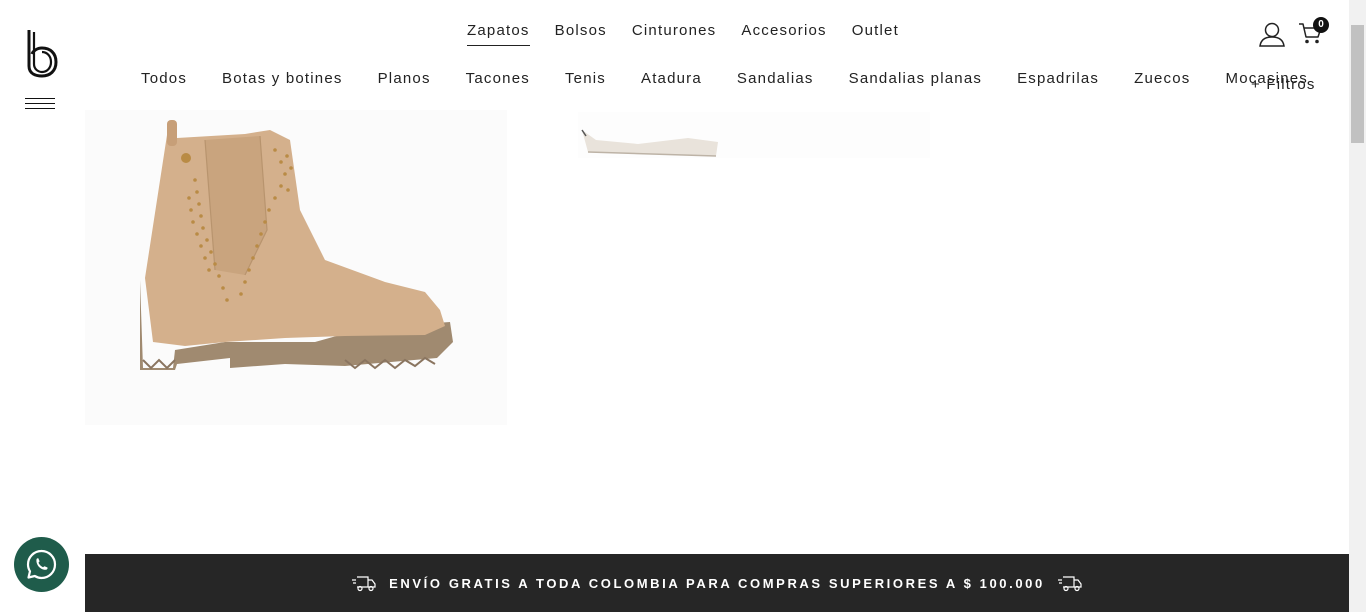 The width and height of the screenshot is (1366, 612). I want to click on user-icon, so click(1272, 34).